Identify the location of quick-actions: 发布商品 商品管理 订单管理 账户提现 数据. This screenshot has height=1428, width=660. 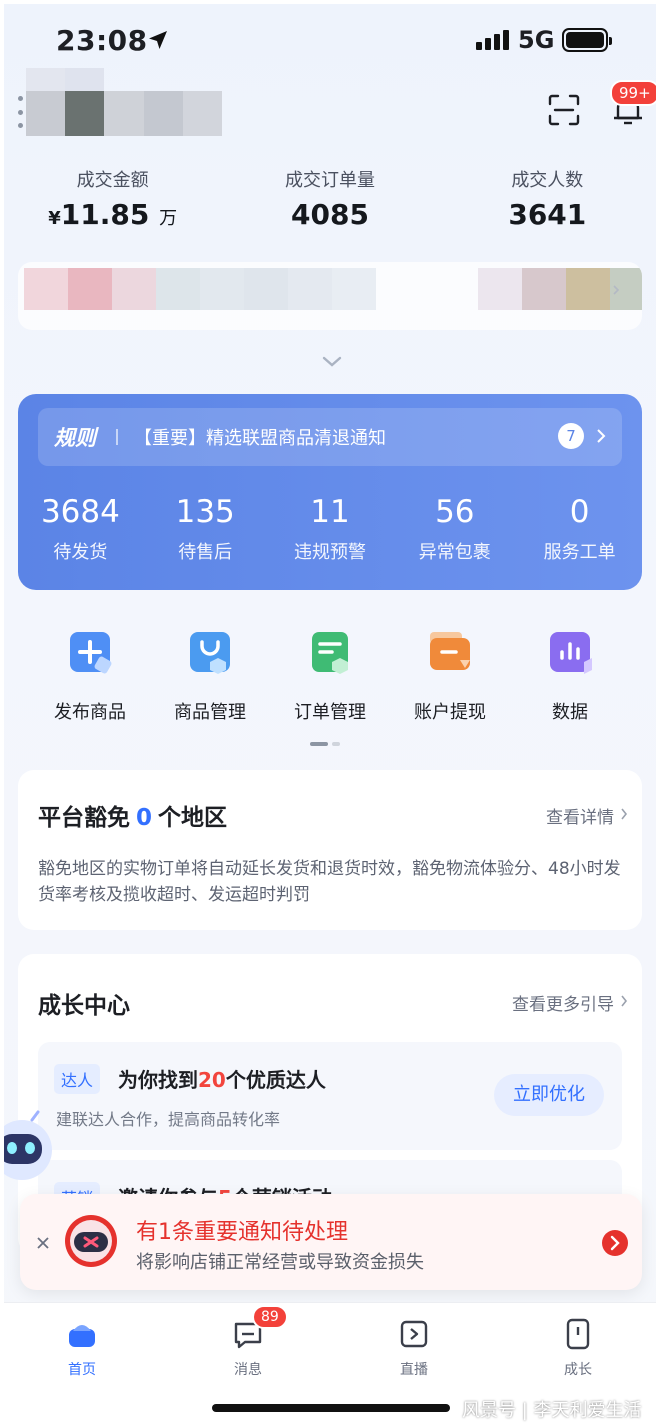
(330, 676).